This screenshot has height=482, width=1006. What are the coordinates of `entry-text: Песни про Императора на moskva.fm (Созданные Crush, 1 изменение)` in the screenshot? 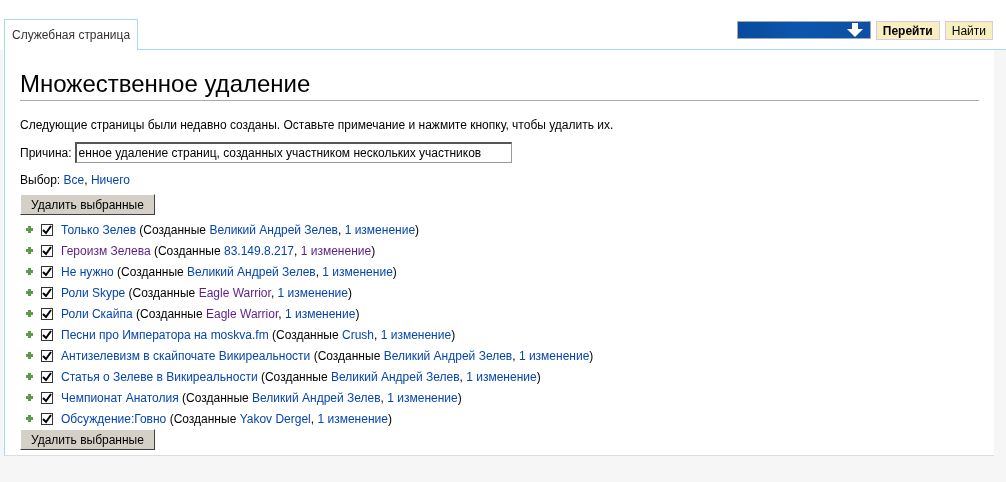 It's located at (258, 334).